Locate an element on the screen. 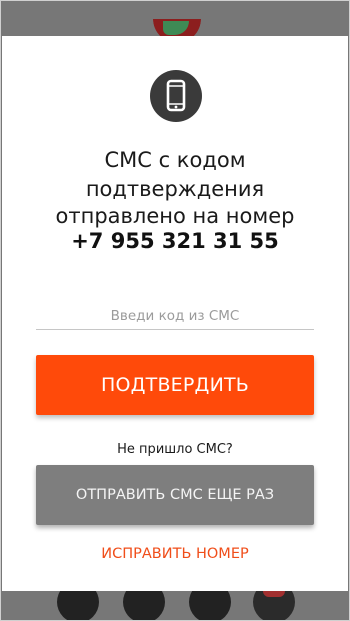 This screenshot has width=350, height=621. resend-sms-button: ОТПРАВИТЬ СМС ЕЩЕ РАЗ is located at coordinates (175, 495).